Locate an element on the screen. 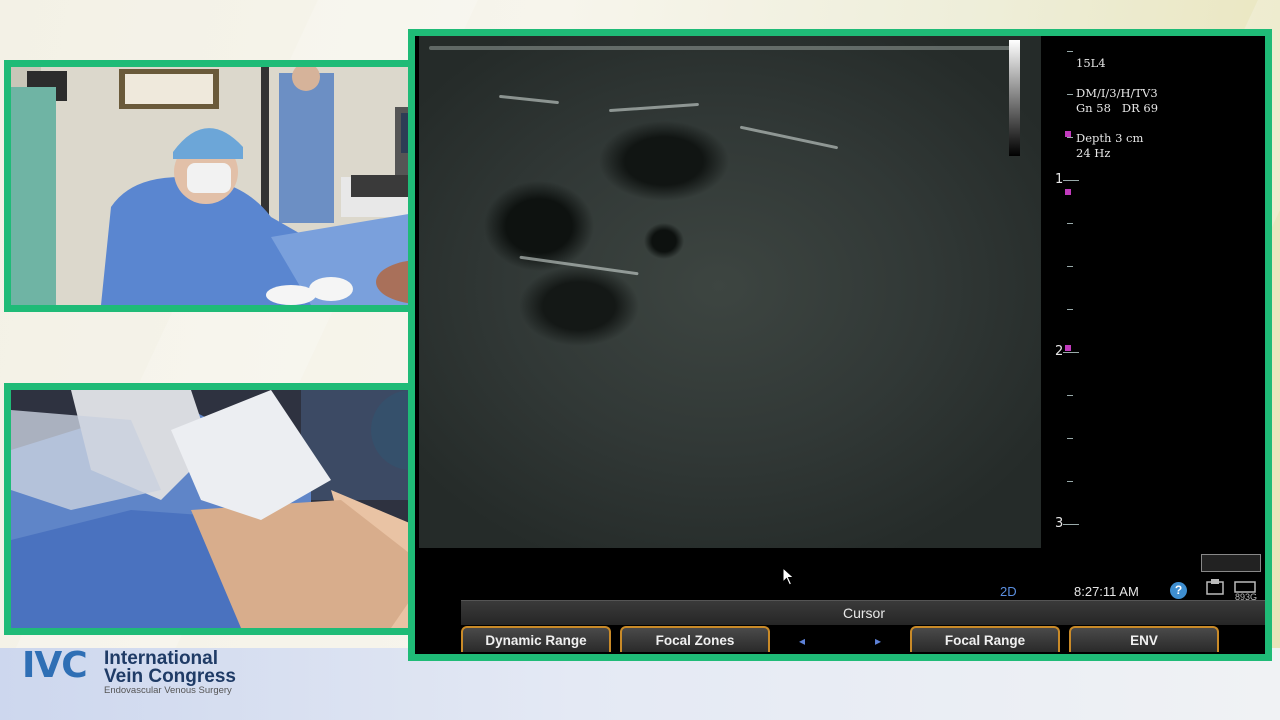 Image resolution: width=1280 pixels, height=720 pixels. procedure-camera-view is located at coordinates (230, 509).